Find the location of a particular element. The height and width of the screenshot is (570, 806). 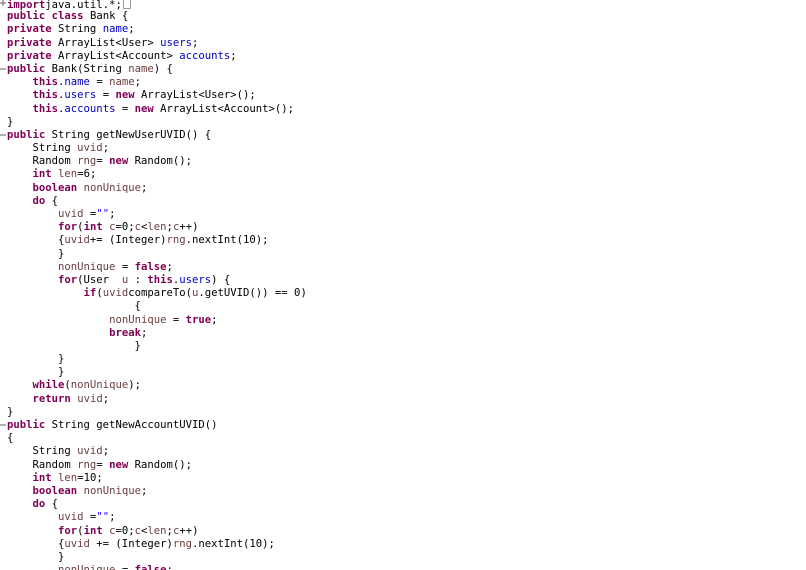

keyword-token: public is located at coordinates (26, 68).